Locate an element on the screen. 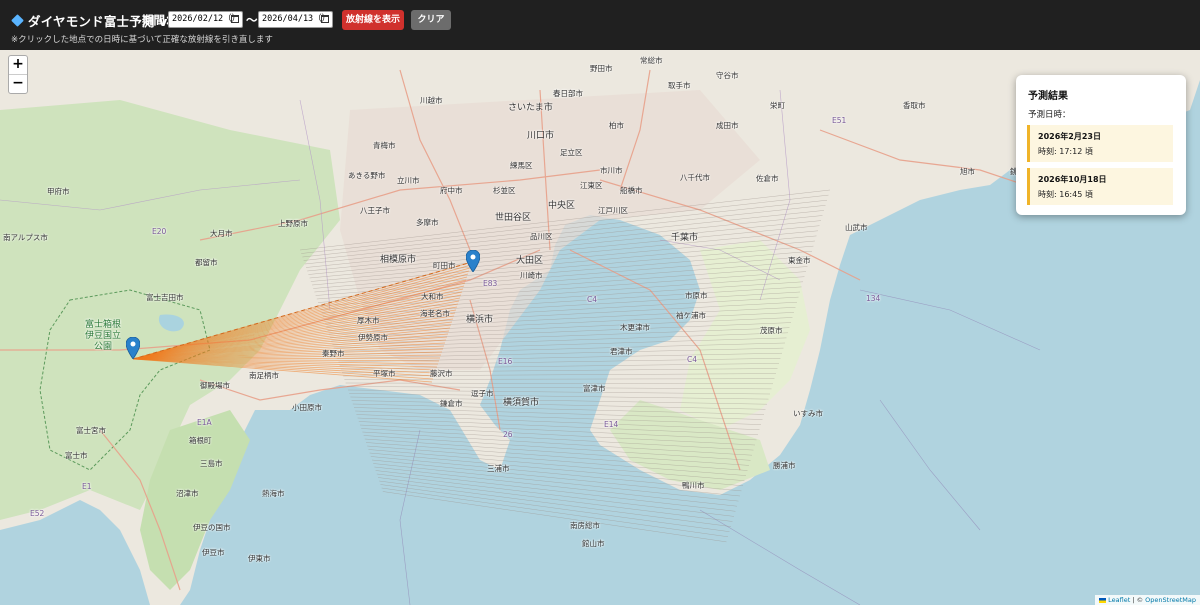 Image resolution: width=1200 pixels, height=605 pixels. leaflet-link: Leaflet is located at coordinates (1119, 600).